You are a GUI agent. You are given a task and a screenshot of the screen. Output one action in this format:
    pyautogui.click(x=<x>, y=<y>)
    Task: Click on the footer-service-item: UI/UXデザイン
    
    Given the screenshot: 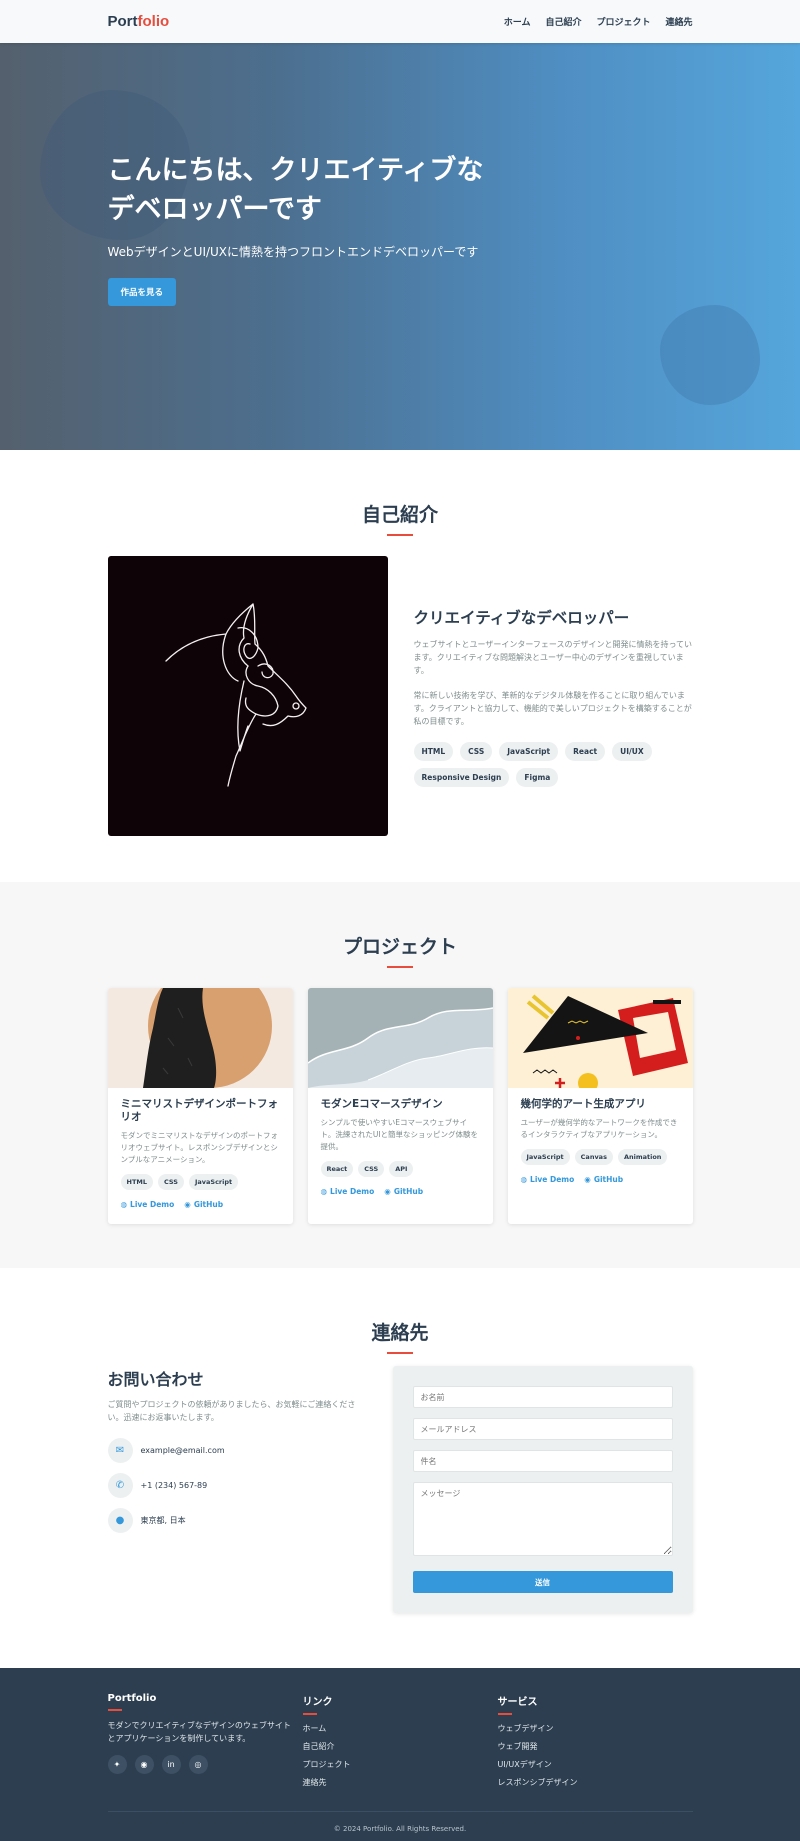 What is the action you would take?
    pyautogui.click(x=595, y=1764)
    